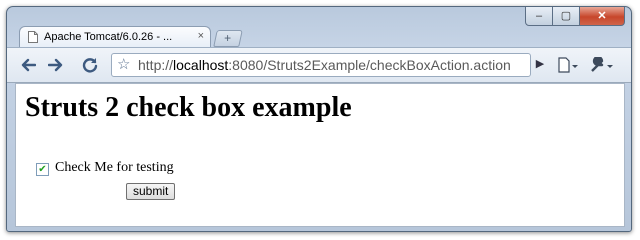 Image resolution: width=640 pixels, height=240 pixels. What do you see at coordinates (123, 65) in the screenshot?
I see `bookmark-star-icon: ☆` at bounding box center [123, 65].